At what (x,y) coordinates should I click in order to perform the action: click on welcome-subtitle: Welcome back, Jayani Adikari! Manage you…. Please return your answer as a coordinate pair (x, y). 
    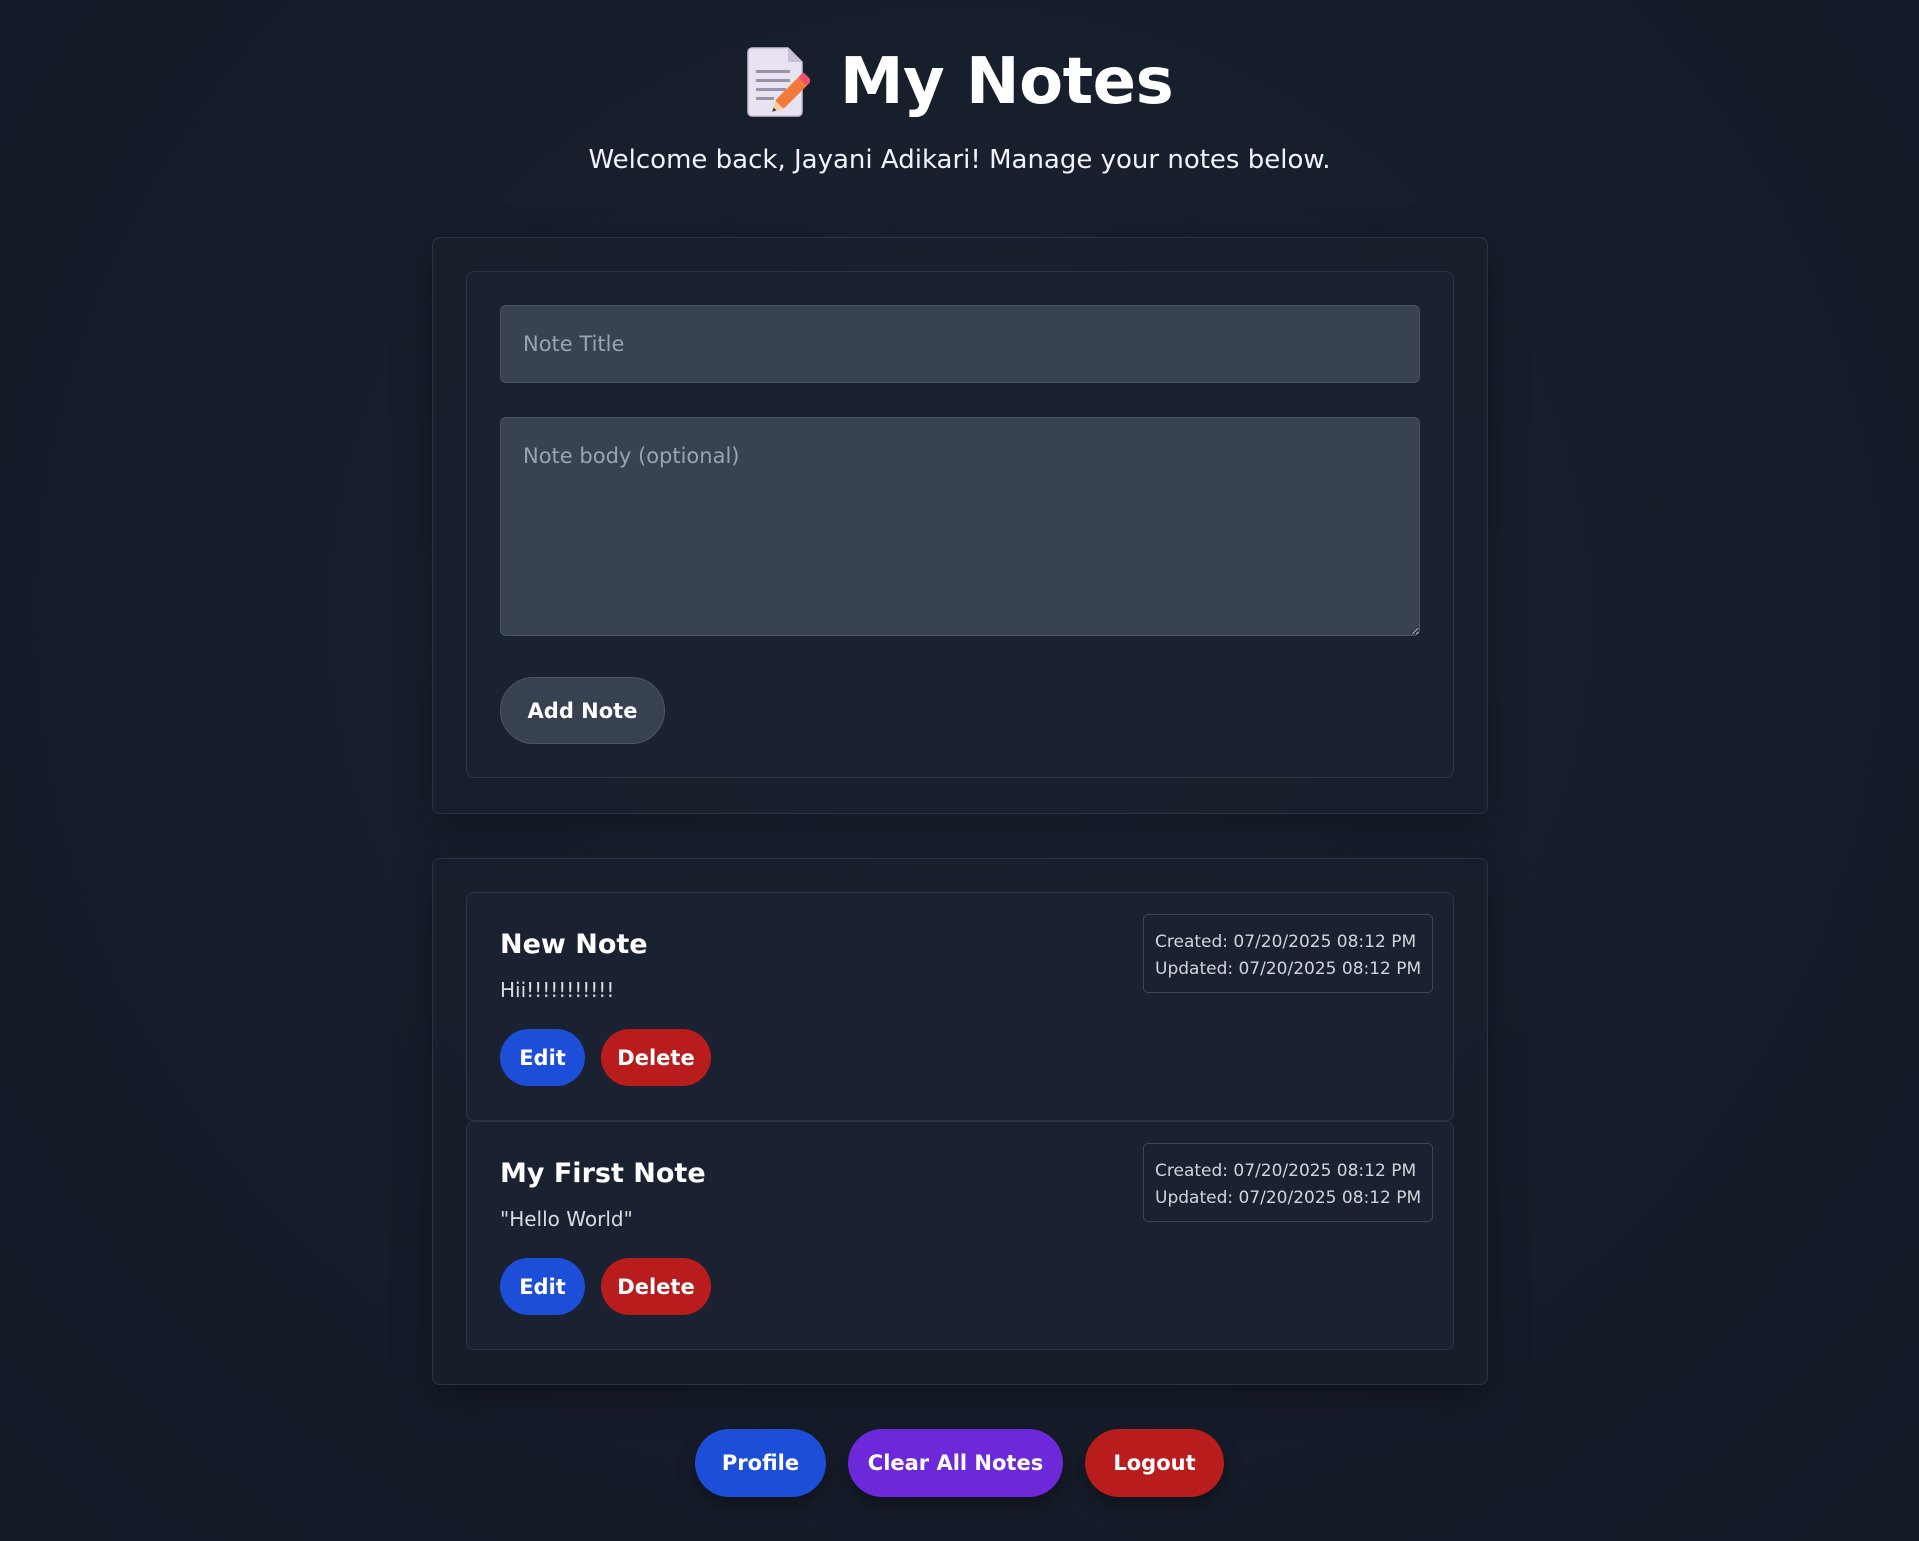
    Looking at the image, I should click on (959, 160).